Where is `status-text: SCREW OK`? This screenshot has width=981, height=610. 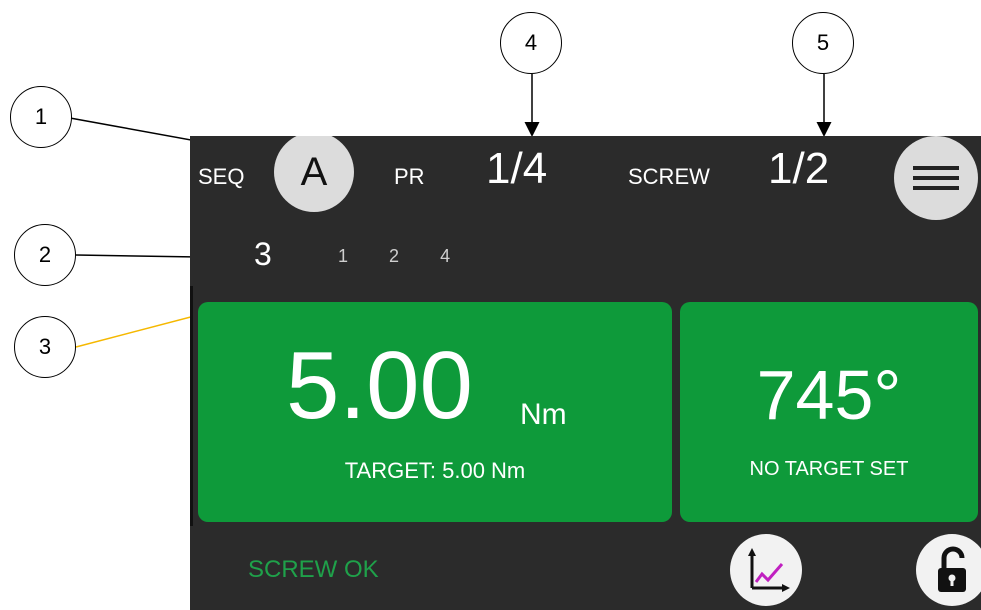 status-text: SCREW OK is located at coordinates (313, 569).